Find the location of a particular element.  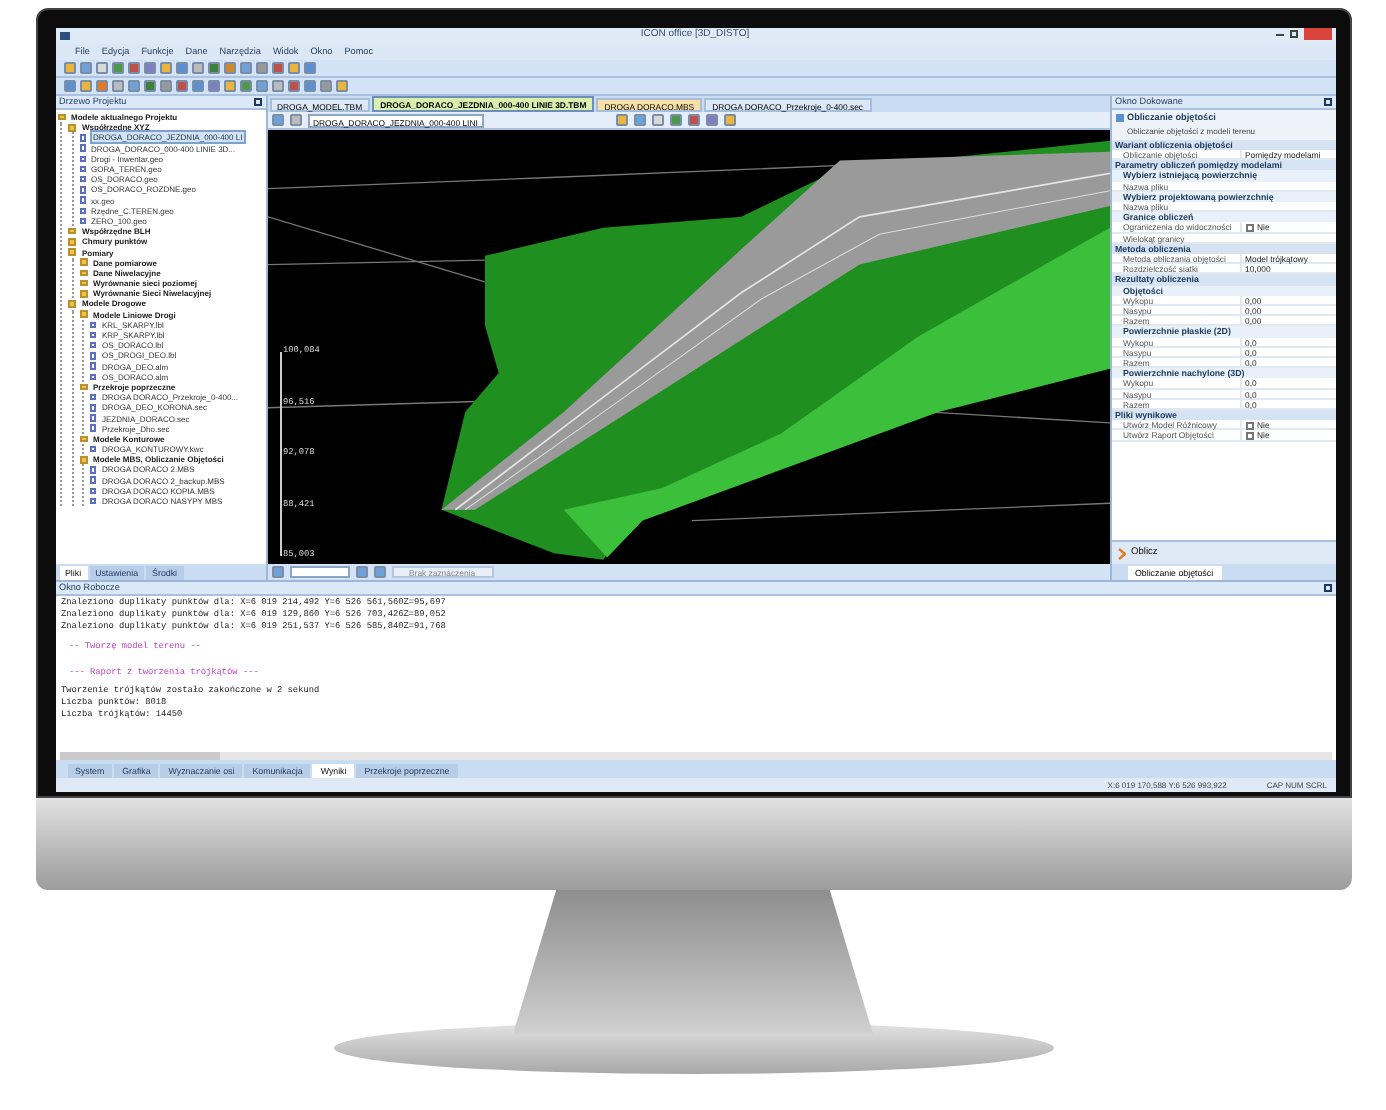

tool-icon is located at coordinates (1119, 118).